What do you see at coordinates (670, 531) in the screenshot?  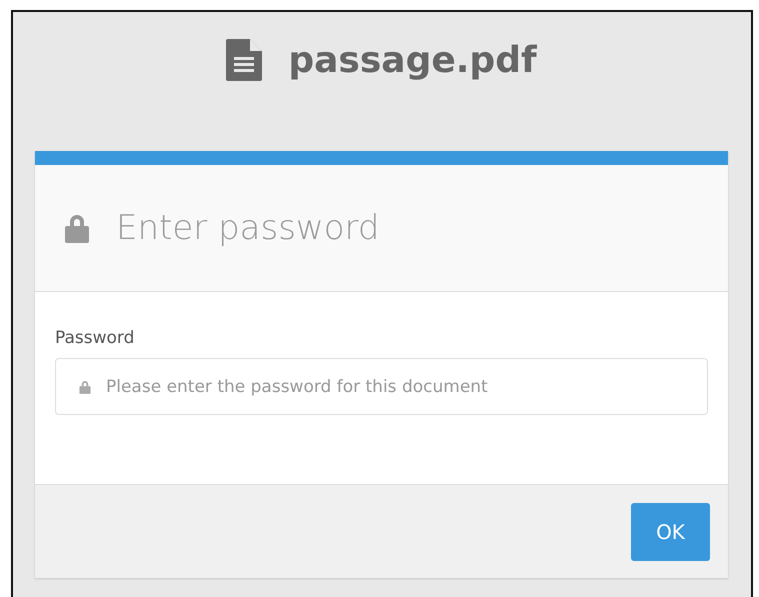 I see `ok-button: OK` at bounding box center [670, 531].